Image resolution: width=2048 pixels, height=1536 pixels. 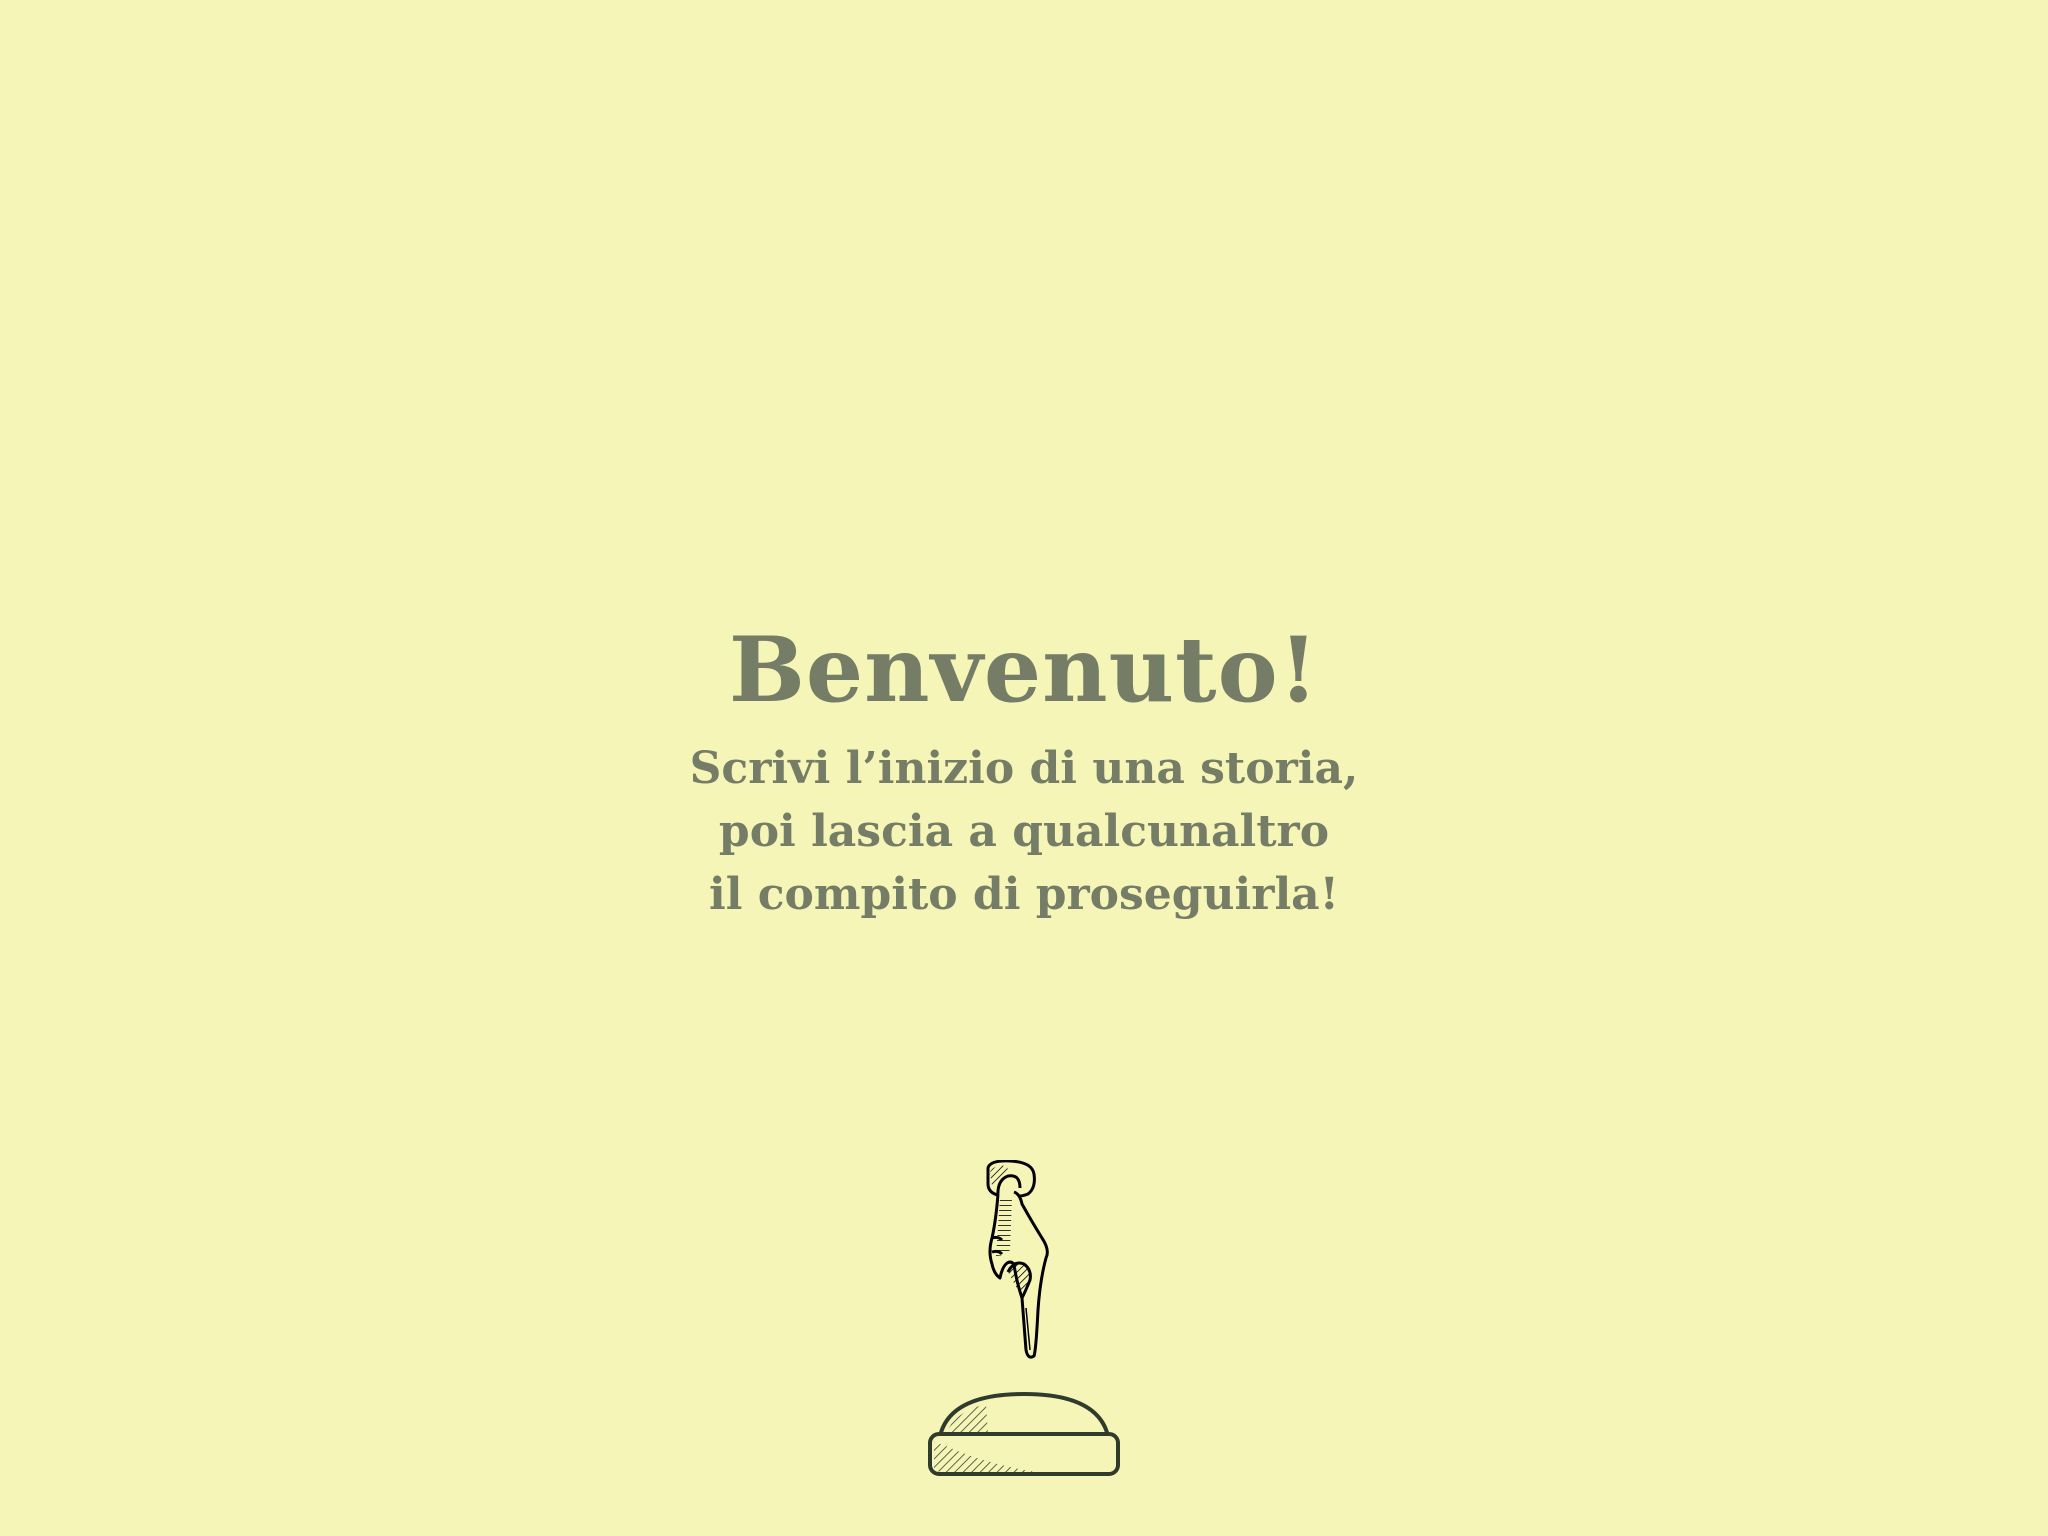 What do you see at coordinates (1024, 1435) in the screenshot?
I see `push-button-icon` at bounding box center [1024, 1435].